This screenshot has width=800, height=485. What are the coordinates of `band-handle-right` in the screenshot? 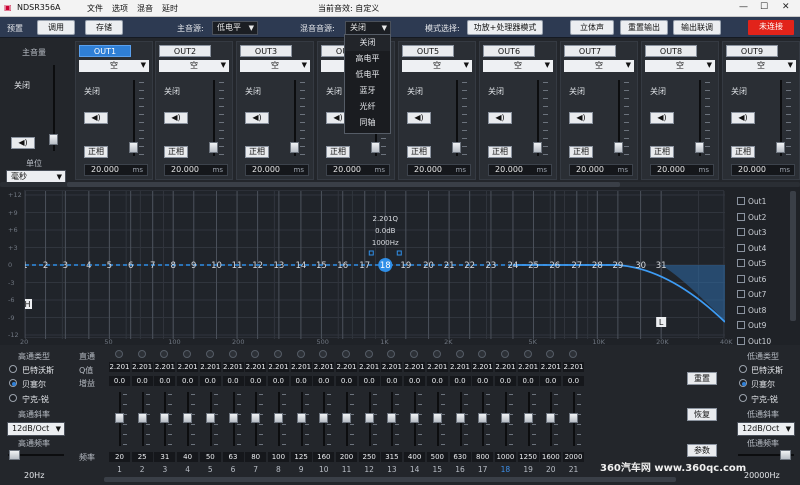 It's located at (399, 253).